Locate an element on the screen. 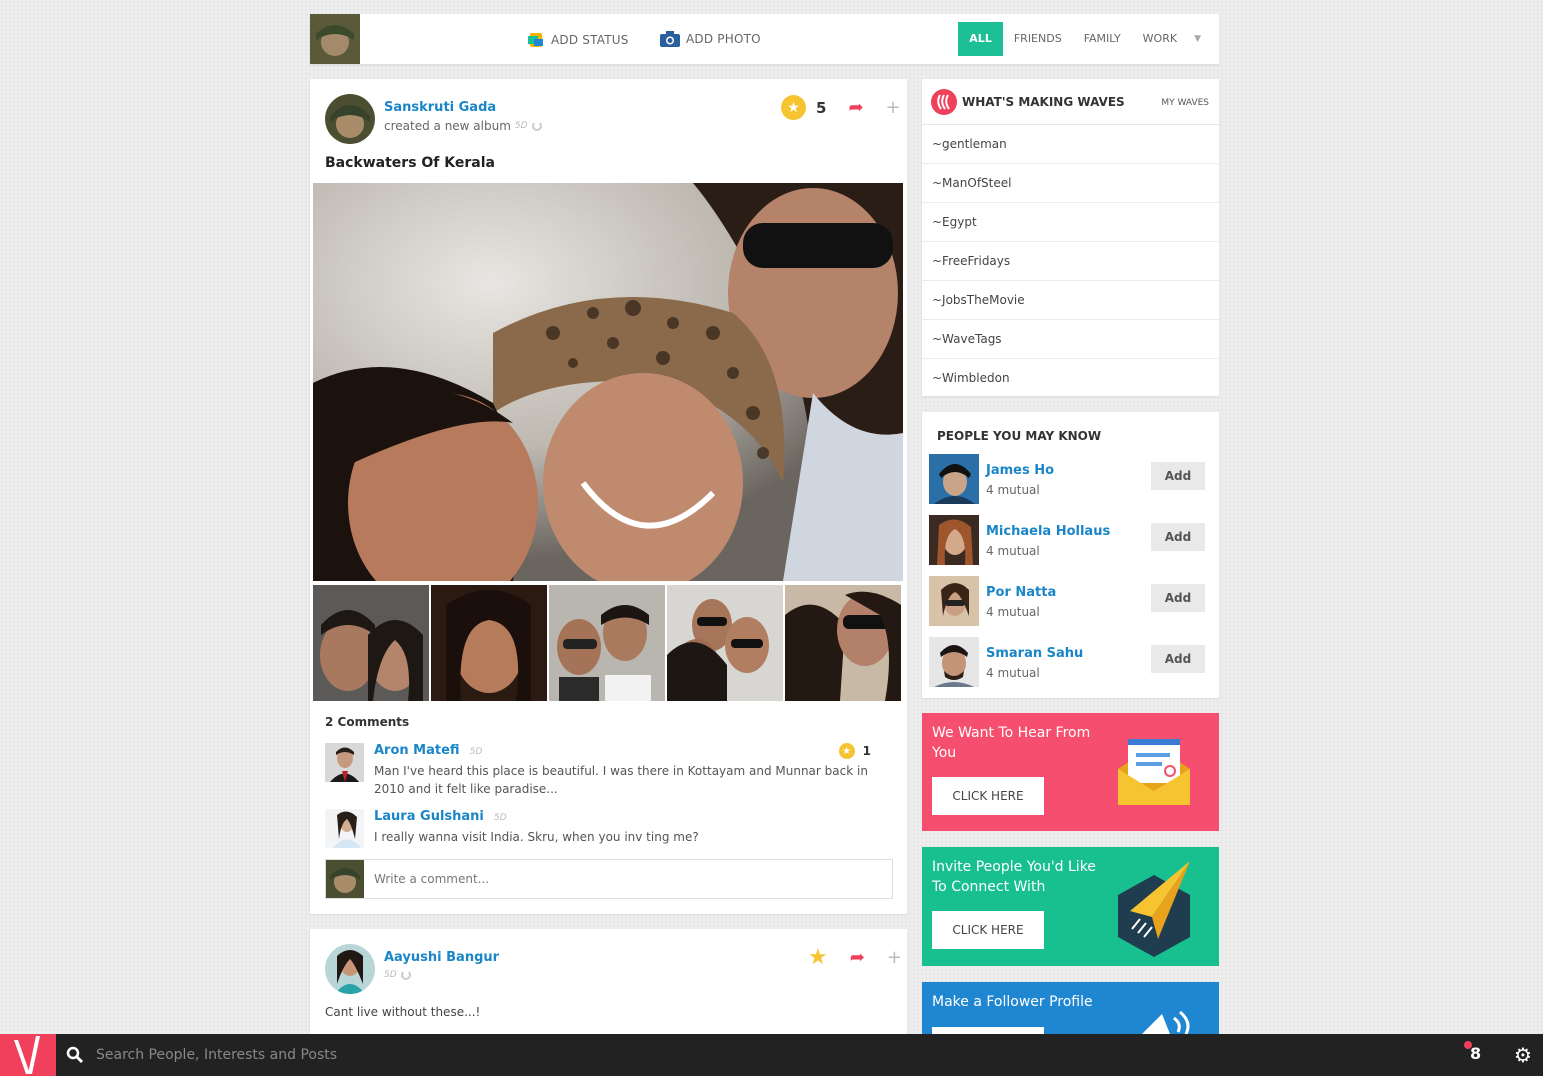  person-name: Smaran Sahu is located at coordinates (1034, 653).